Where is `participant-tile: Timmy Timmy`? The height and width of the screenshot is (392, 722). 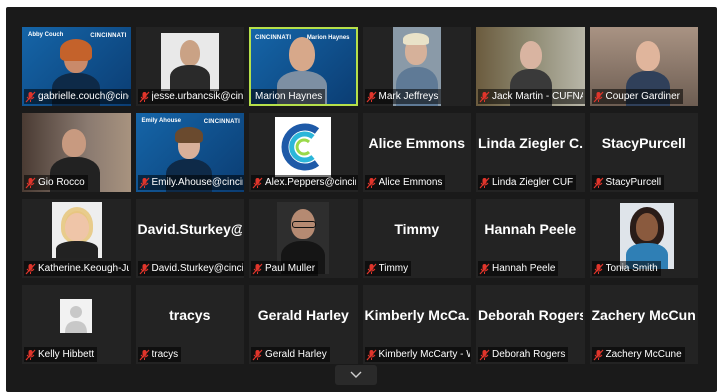 participant-tile: Timmy Timmy is located at coordinates (416, 238).